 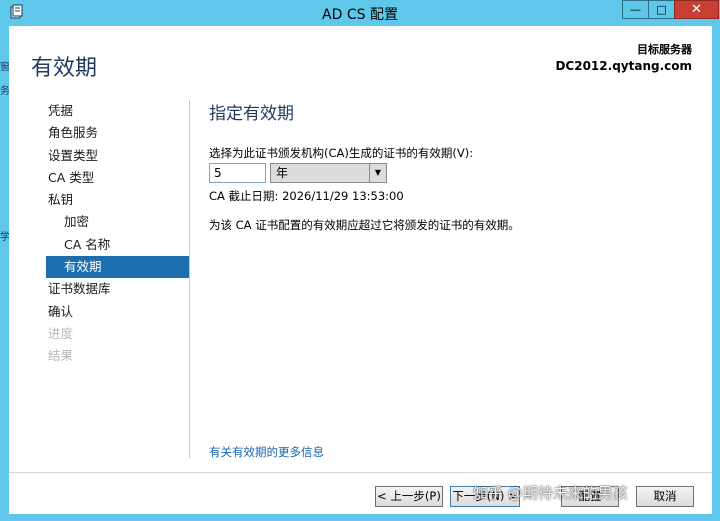 I want to click on nav-item-ca-name: CA 名称, so click(x=117, y=245).